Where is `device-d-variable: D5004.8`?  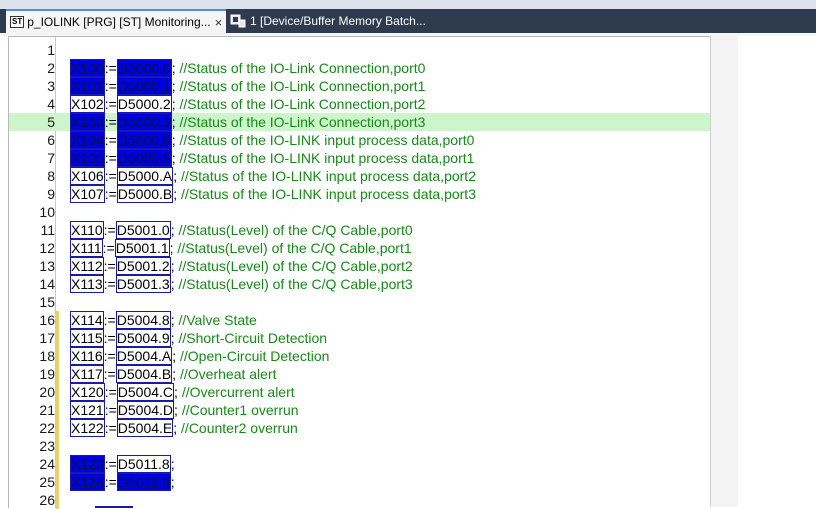 device-d-variable: D5004.8 is located at coordinates (143, 320).